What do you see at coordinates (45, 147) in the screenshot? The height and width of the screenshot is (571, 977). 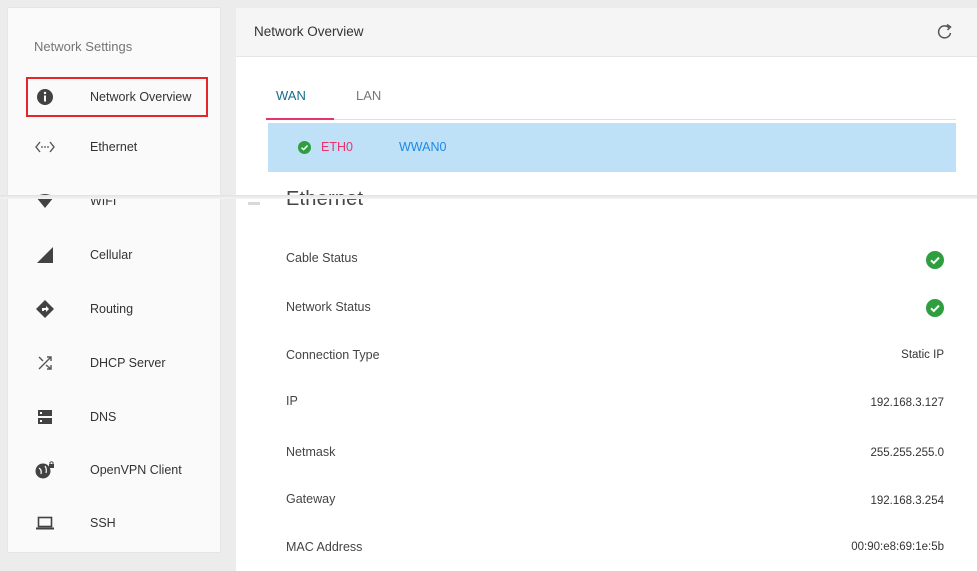 I see `ethernet-icon` at bounding box center [45, 147].